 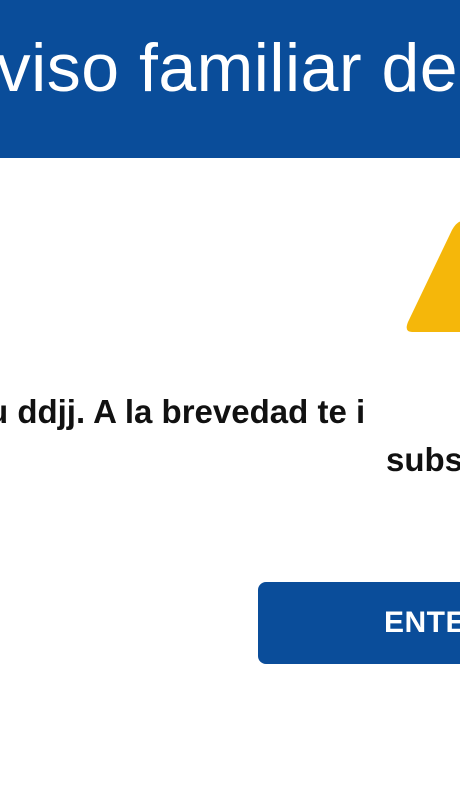 What do you see at coordinates (183, 411) in the screenshot?
I see `message-line-1: u ddjj. A la brevedad te i` at bounding box center [183, 411].